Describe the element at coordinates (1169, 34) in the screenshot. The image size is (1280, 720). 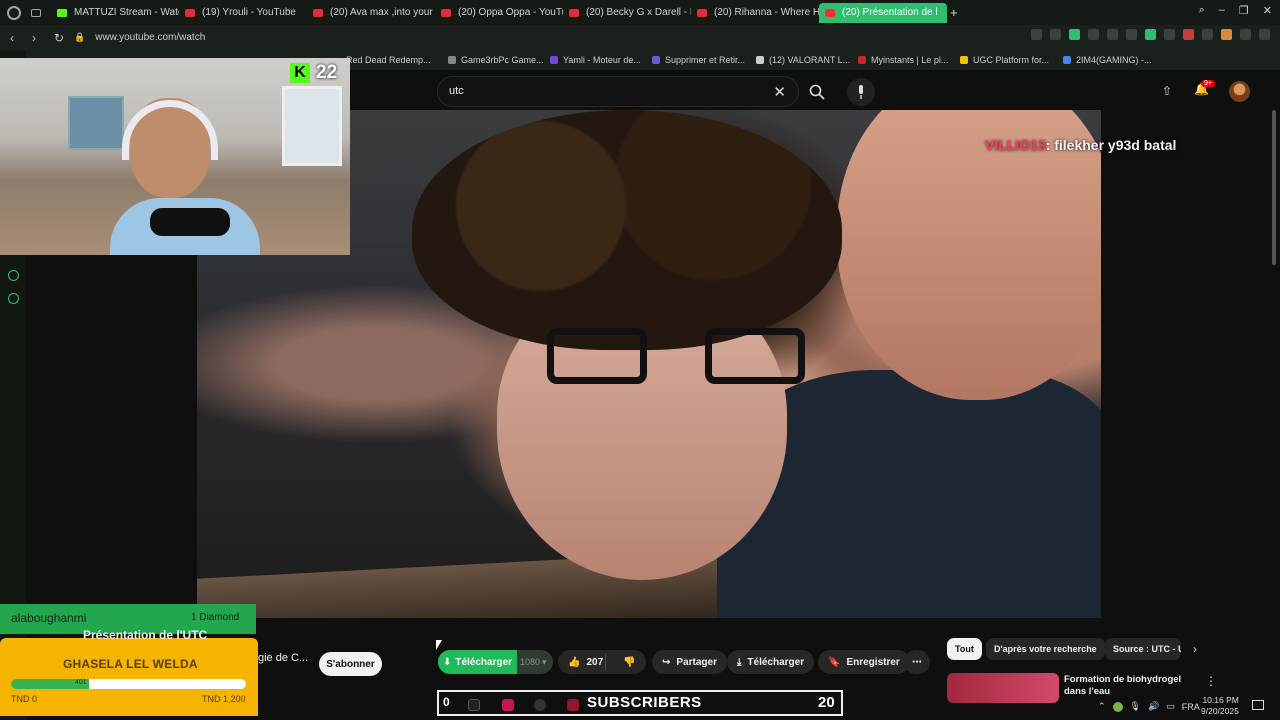
I see `extension-icon` at that location.